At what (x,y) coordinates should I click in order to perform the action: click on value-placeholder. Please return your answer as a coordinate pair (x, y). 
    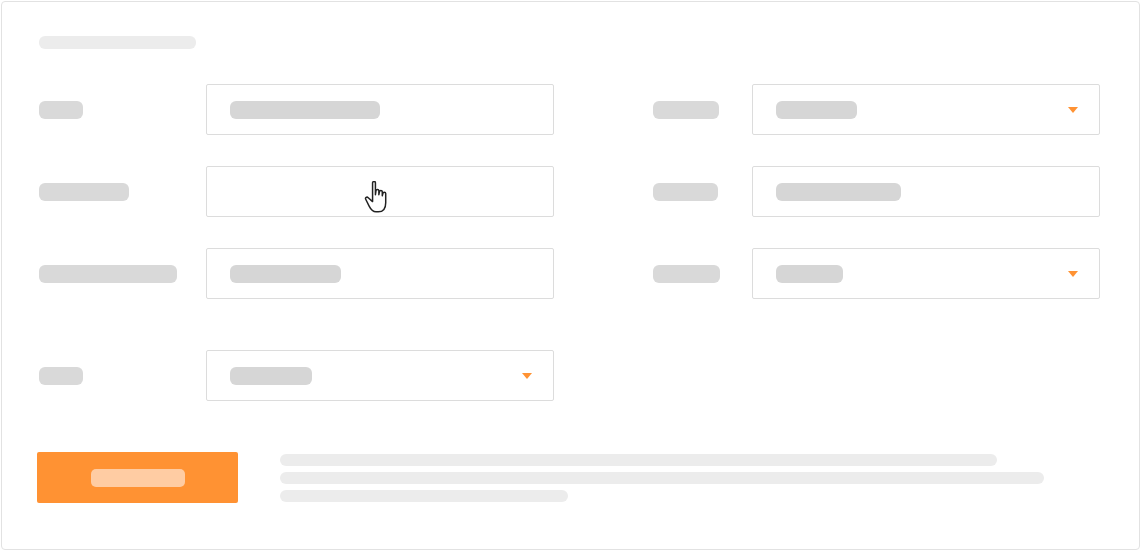
    Looking at the image, I should click on (809, 273).